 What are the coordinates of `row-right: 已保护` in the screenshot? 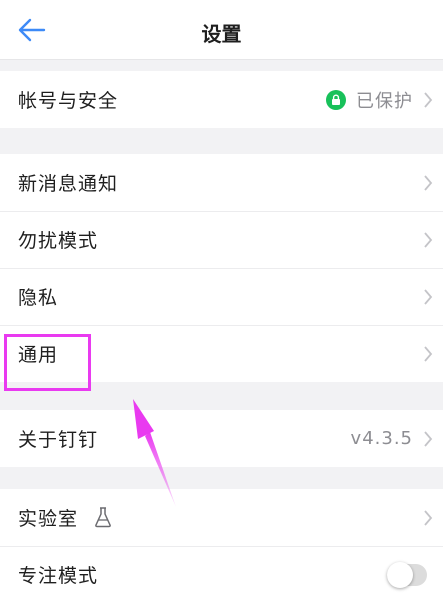 It's located at (379, 100).